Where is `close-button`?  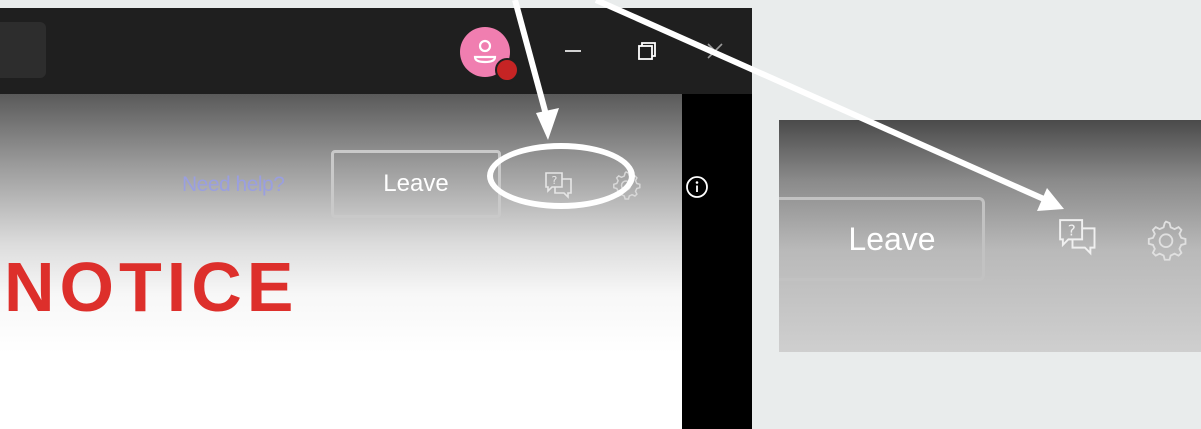 close-button is located at coordinates (715, 51).